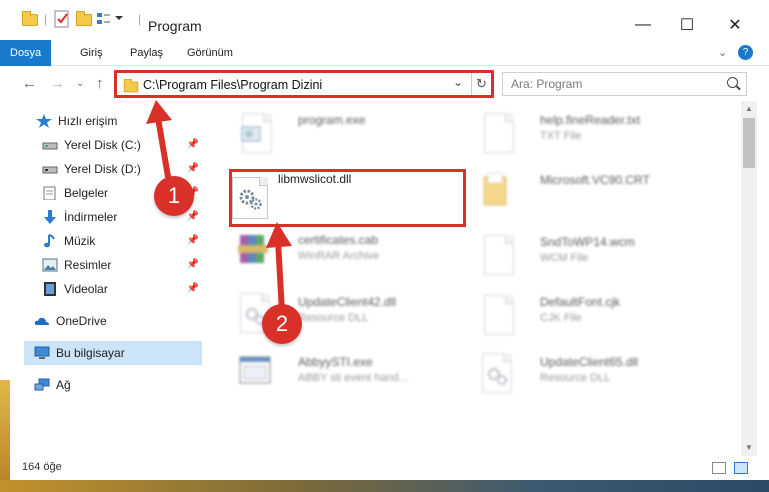 The width and height of the screenshot is (769, 492). Describe the element at coordinates (282, 324) in the screenshot. I see `step-2-badge: 2` at that location.